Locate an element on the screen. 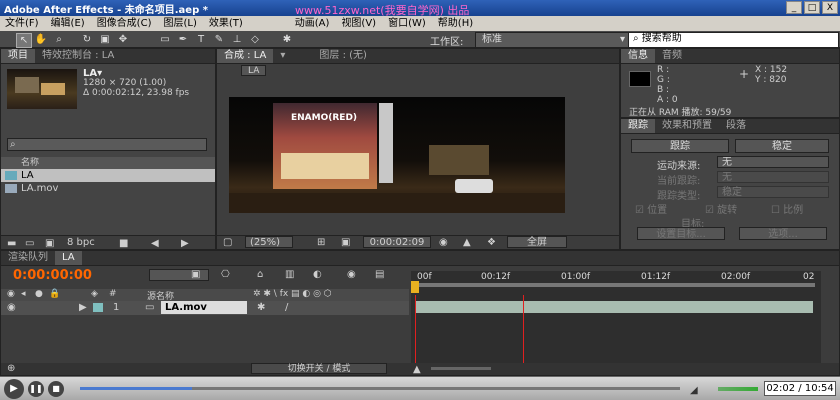 Image resolution: width=840 pixels, height=400 pixels. brush-tool-icon: ✎ is located at coordinates (219, 39).